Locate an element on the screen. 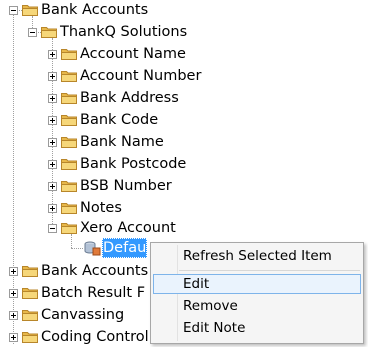 The image size is (368, 347). menu-item-remove: Remove is located at coordinates (257, 306).